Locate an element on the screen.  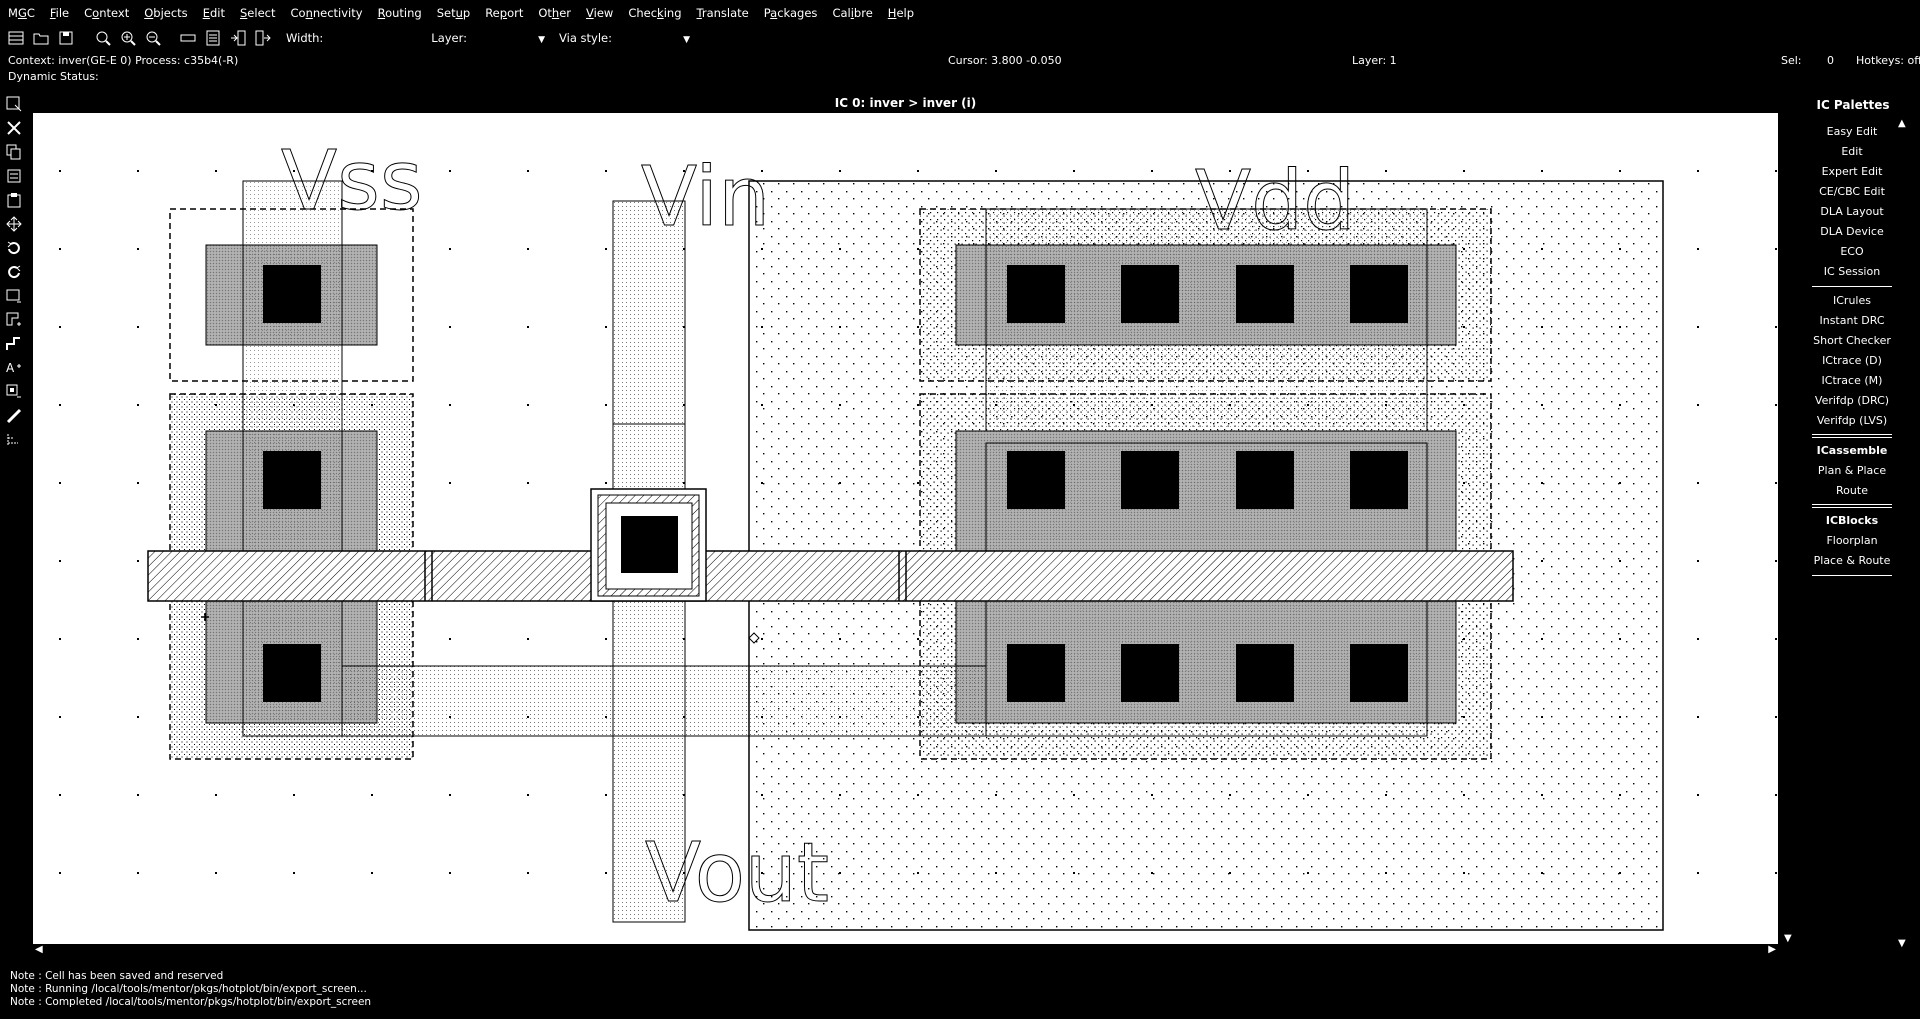
palette-item-dla-device: DLA Device is located at coordinates (1852, 232).